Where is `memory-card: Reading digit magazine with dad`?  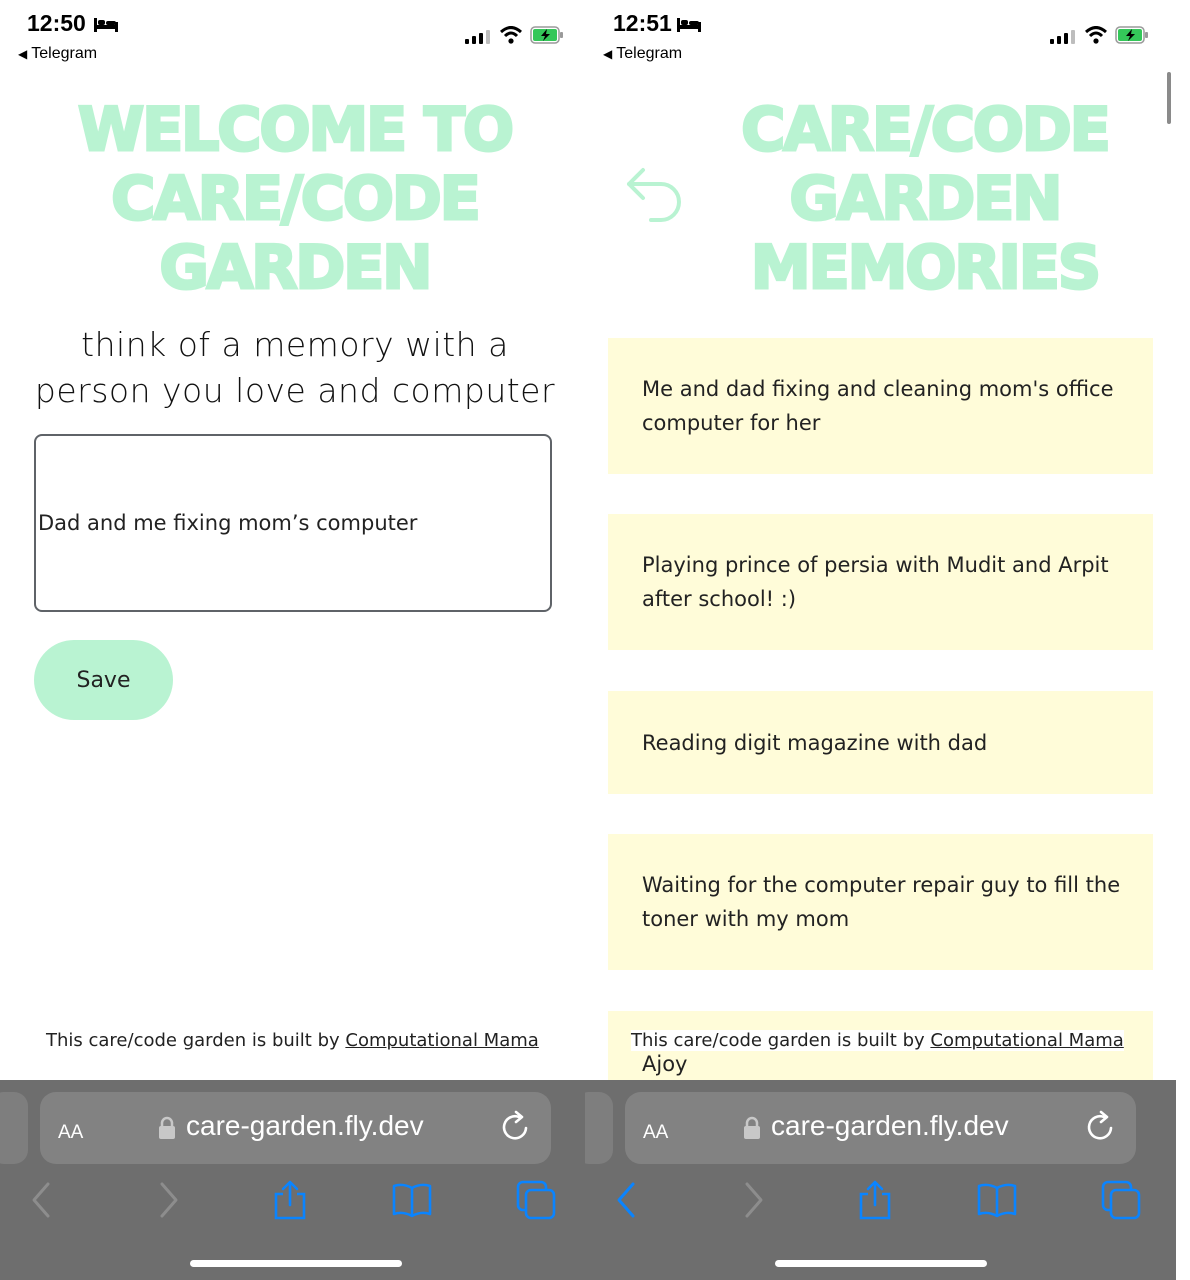
memory-card: Reading digit magazine with dad is located at coordinates (880, 742).